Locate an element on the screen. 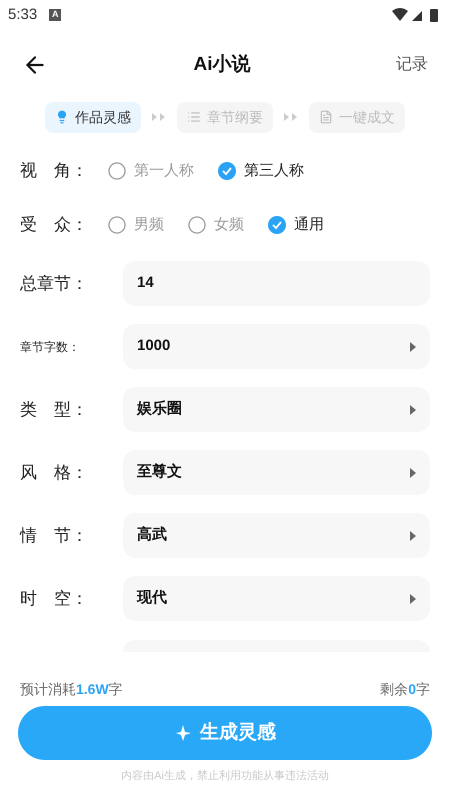  select-field: 高武 is located at coordinates (276, 535).